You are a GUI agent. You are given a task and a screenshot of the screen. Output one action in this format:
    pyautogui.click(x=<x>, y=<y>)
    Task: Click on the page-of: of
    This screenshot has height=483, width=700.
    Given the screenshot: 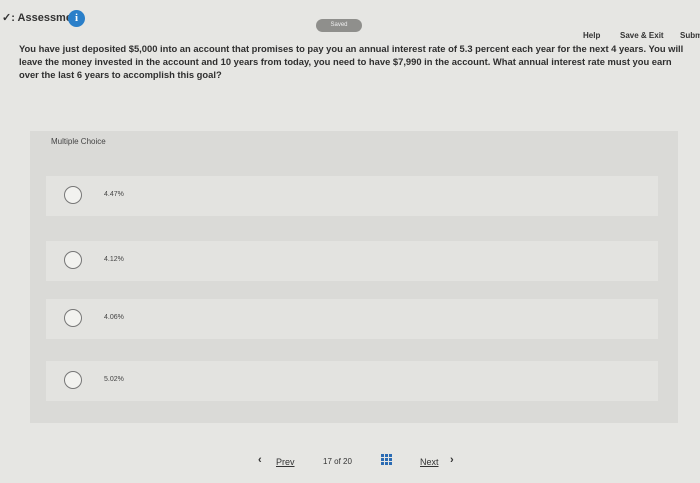 What is the action you would take?
    pyautogui.click(x=337, y=461)
    